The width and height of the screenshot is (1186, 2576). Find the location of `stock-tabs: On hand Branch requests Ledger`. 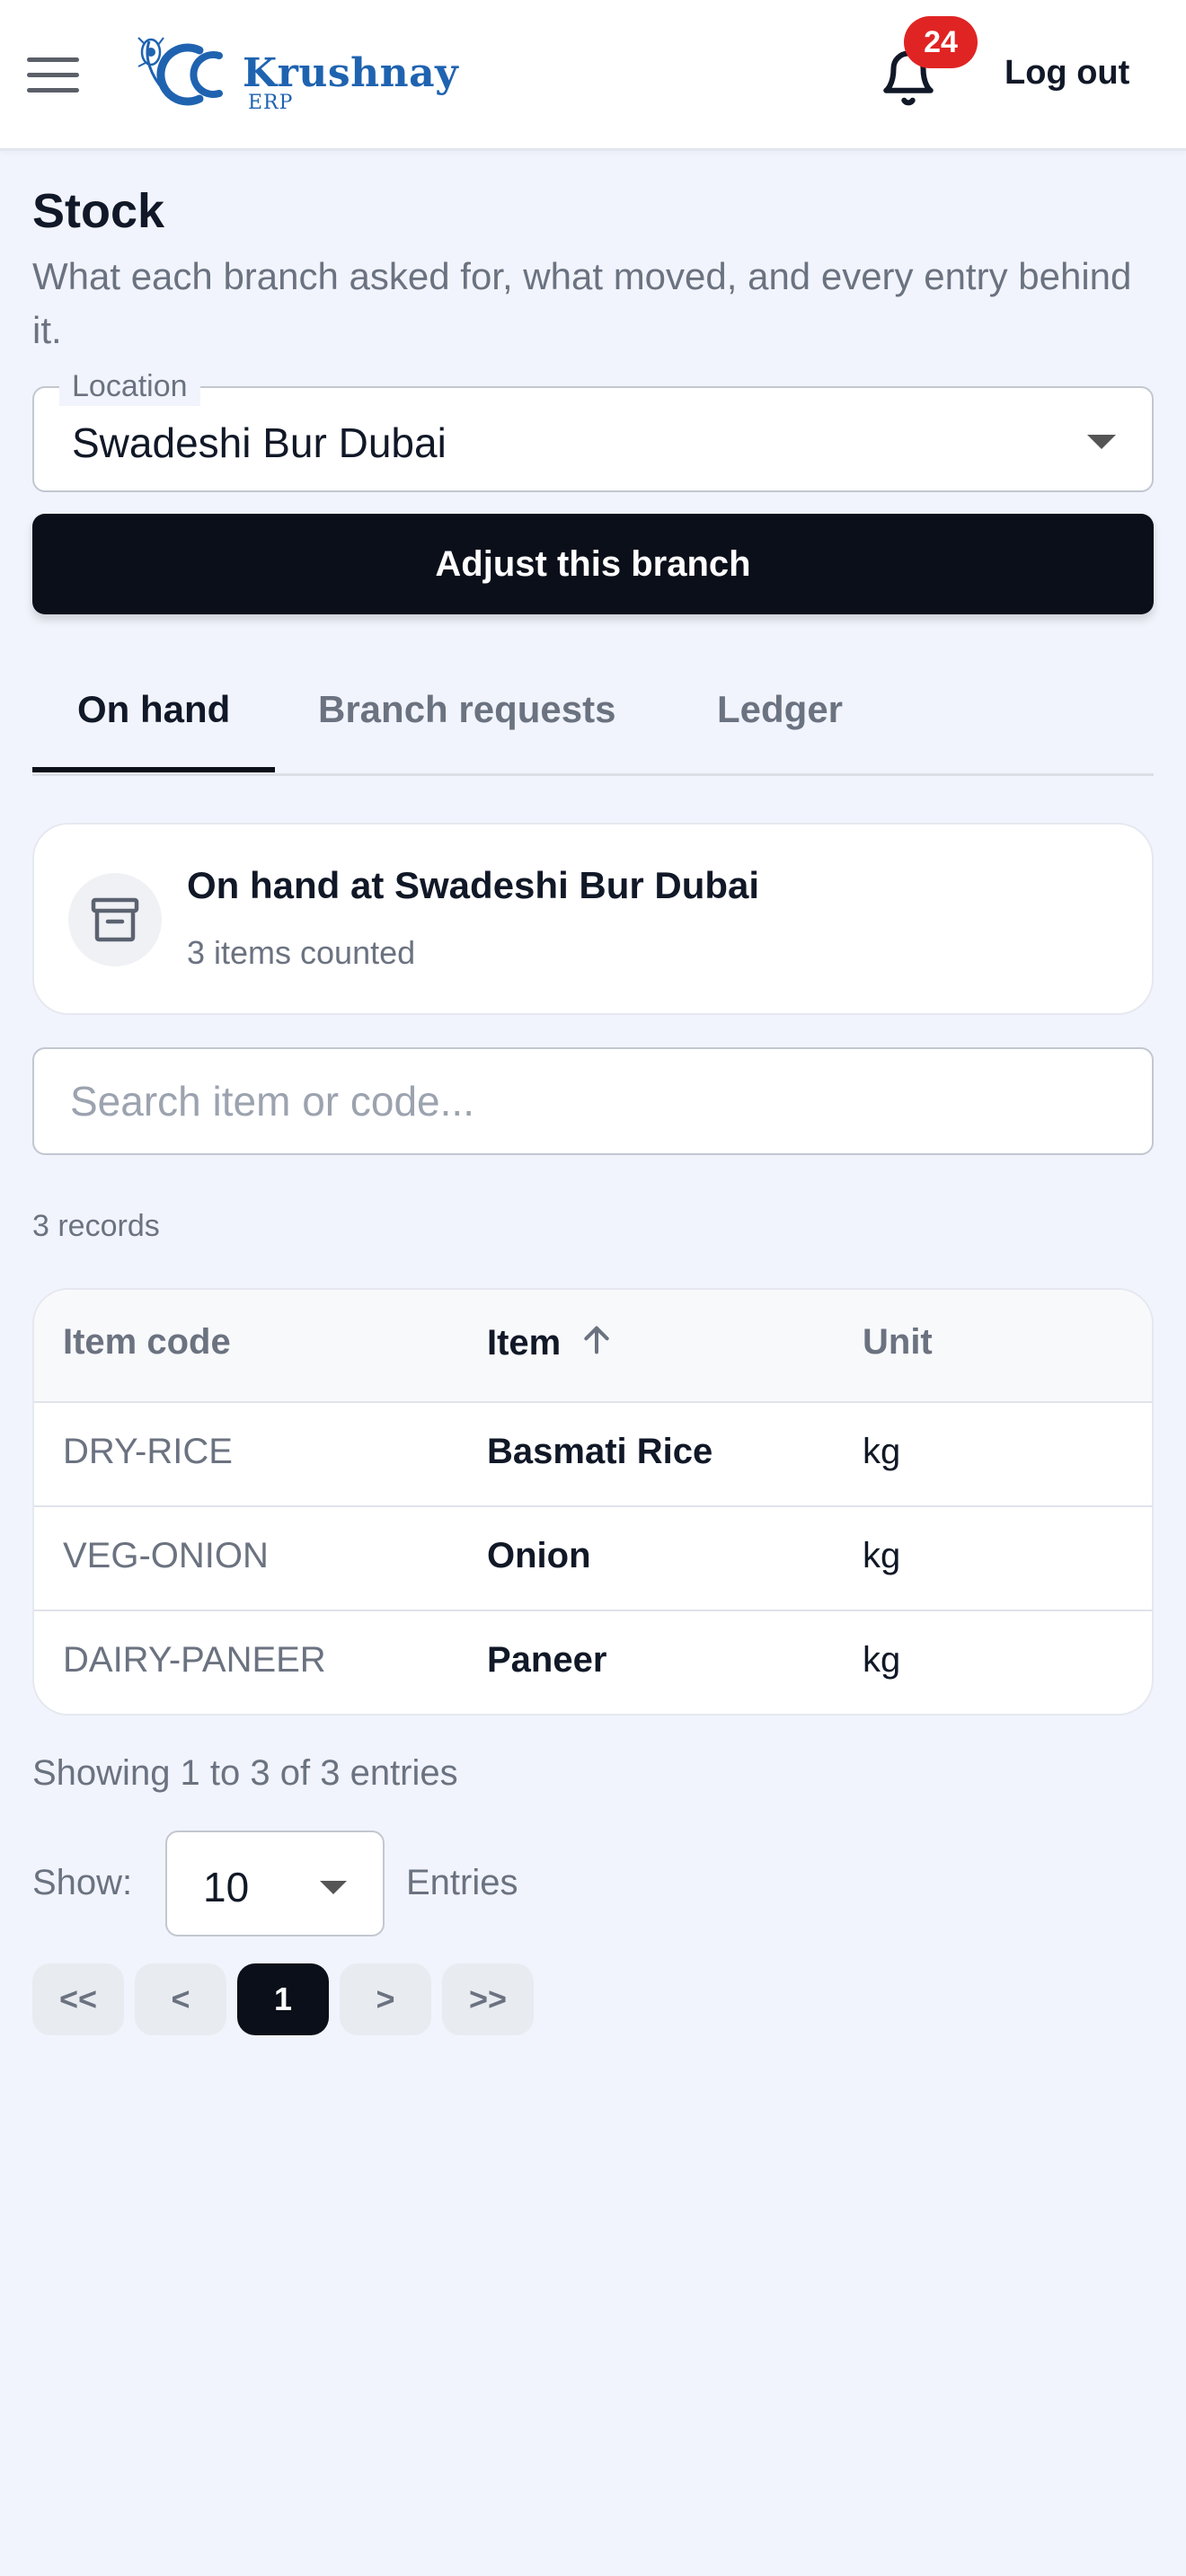

stock-tabs: On hand Branch requests Ledger is located at coordinates (593, 720).